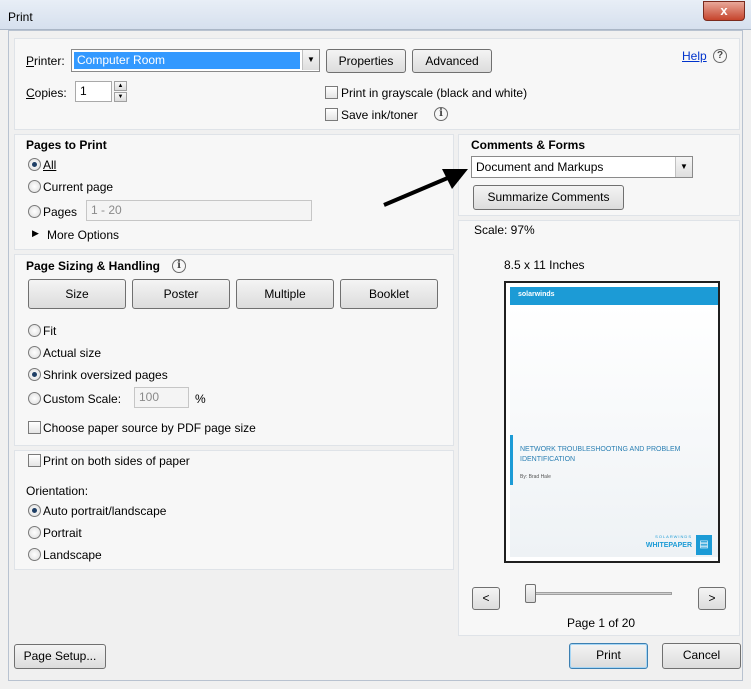  I want to click on help-icon: ?, so click(720, 56).